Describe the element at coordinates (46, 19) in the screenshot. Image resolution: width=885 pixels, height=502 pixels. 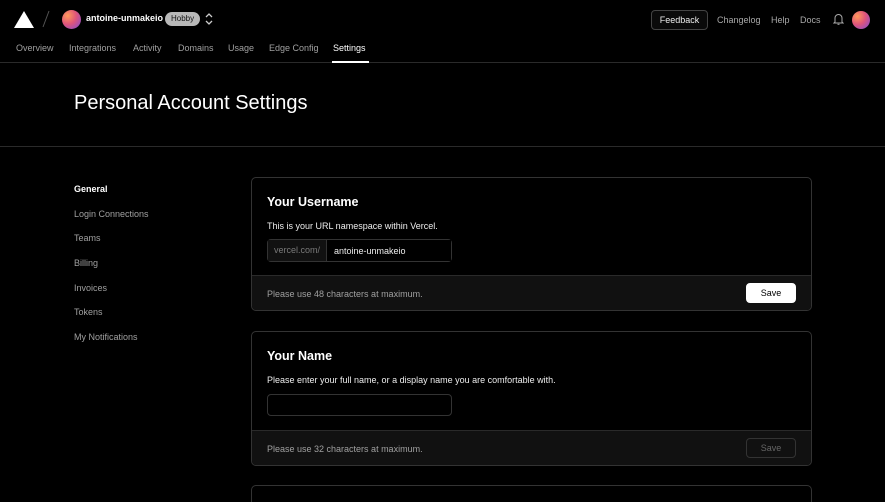
I see `breadcrumb-slash-icon` at that location.